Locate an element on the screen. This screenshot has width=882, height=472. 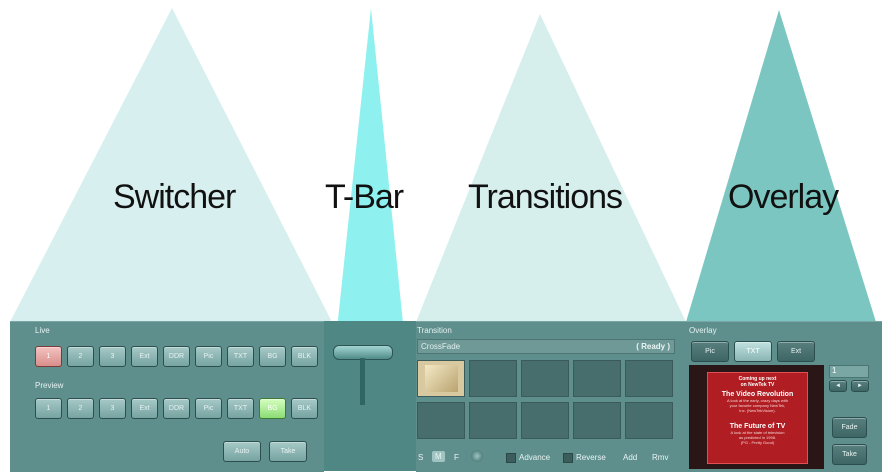
preview-button-txt: TXT is located at coordinates (240, 408).